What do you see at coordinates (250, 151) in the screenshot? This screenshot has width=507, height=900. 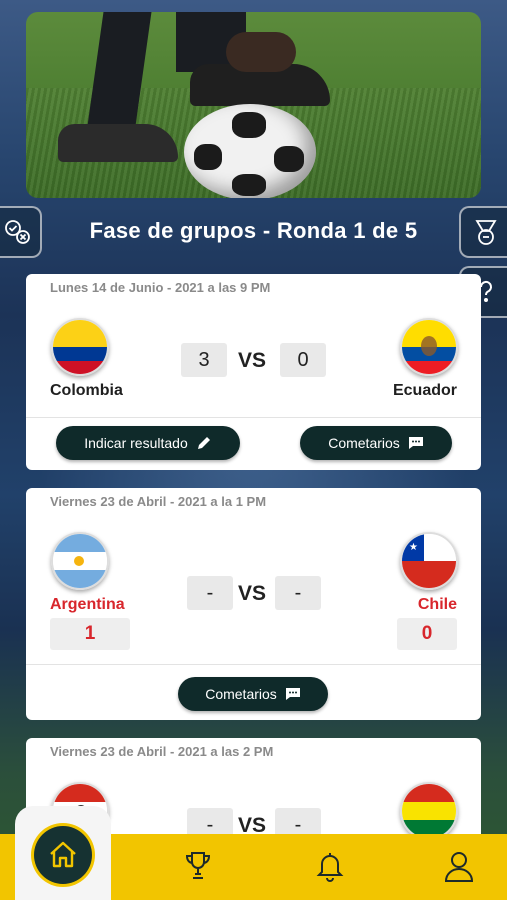 I see `soccer-ball` at bounding box center [250, 151].